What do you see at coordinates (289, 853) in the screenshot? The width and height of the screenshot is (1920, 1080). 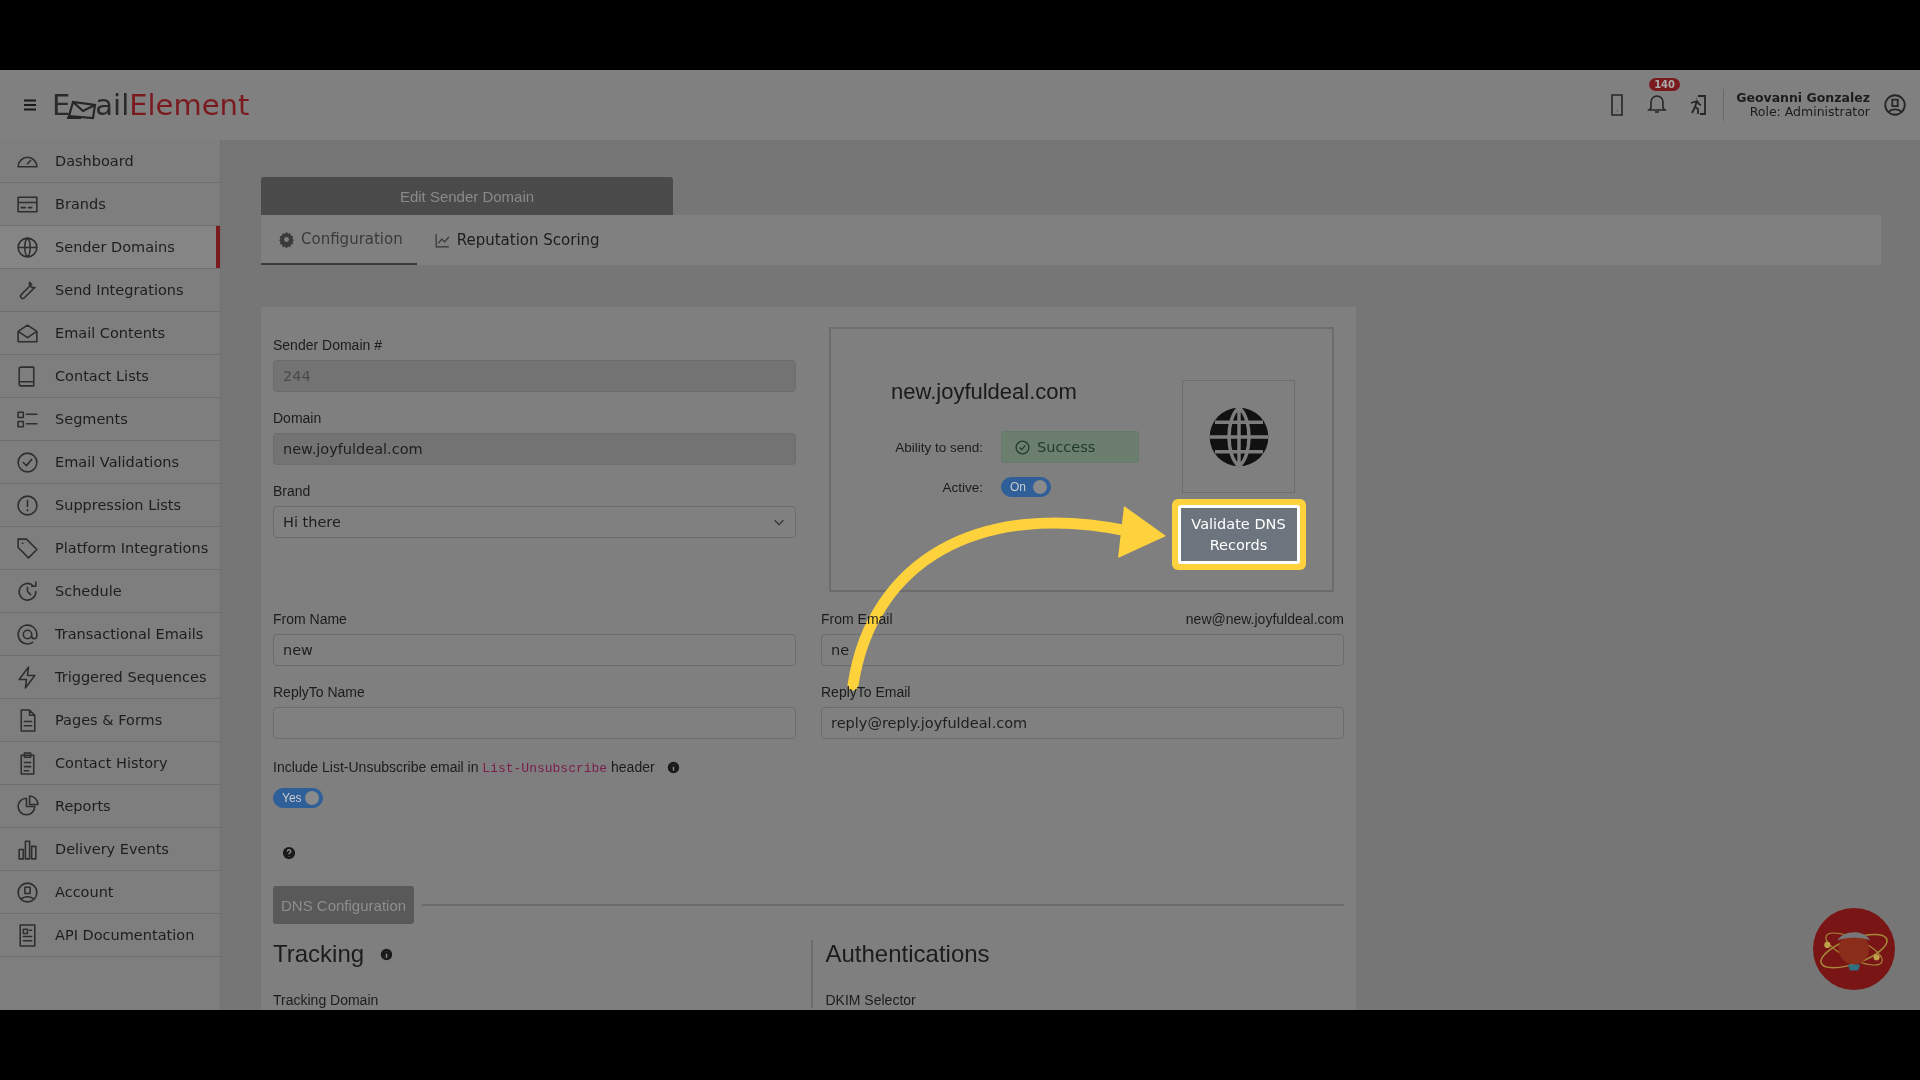 I see `help-icon` at bounding box center [289, 853].